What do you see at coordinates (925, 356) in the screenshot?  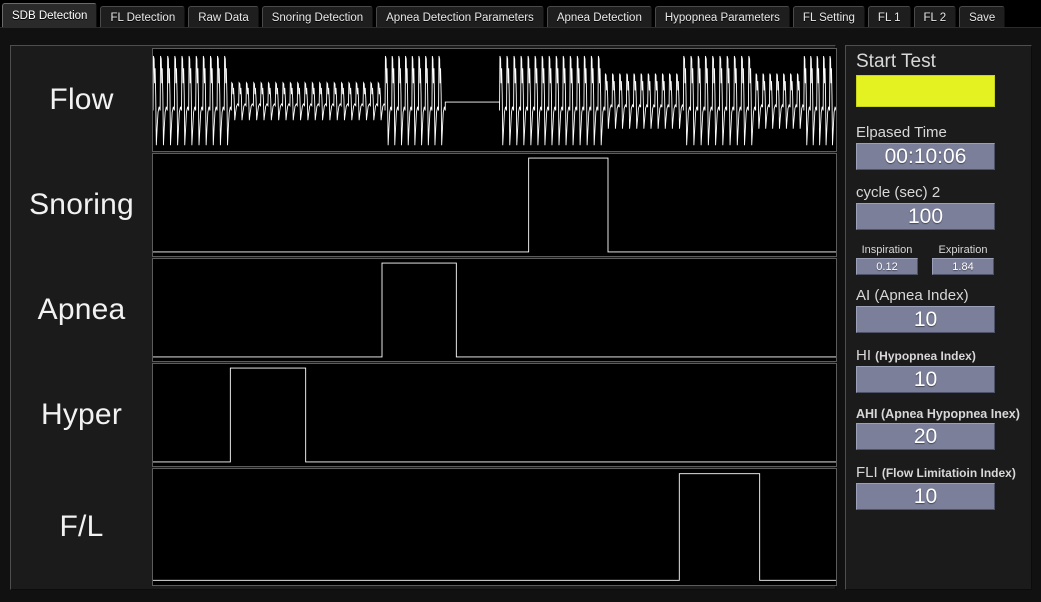 I see `hypopnea-index-label-paren: (Hypopnea Index)` at bounding box center [925, 356].